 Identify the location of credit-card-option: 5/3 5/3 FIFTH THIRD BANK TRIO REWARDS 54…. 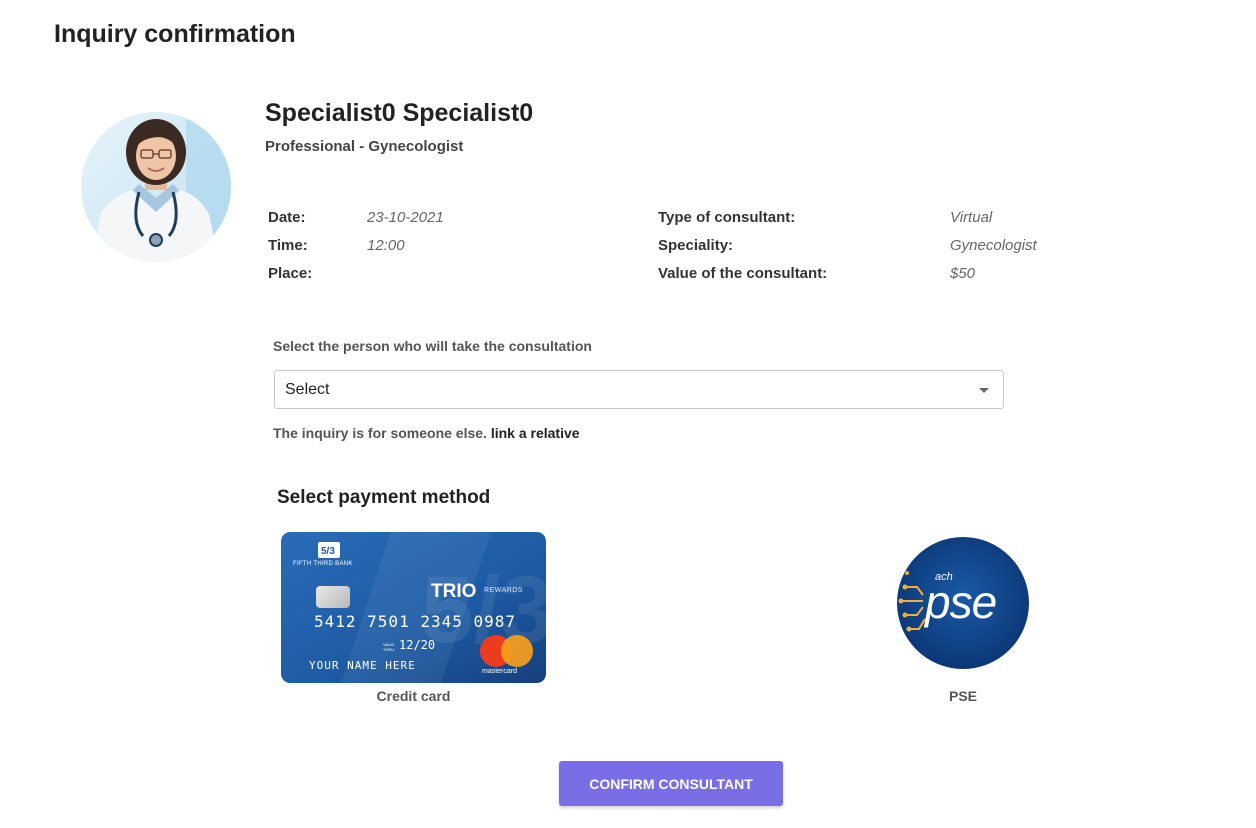
(413, 607).